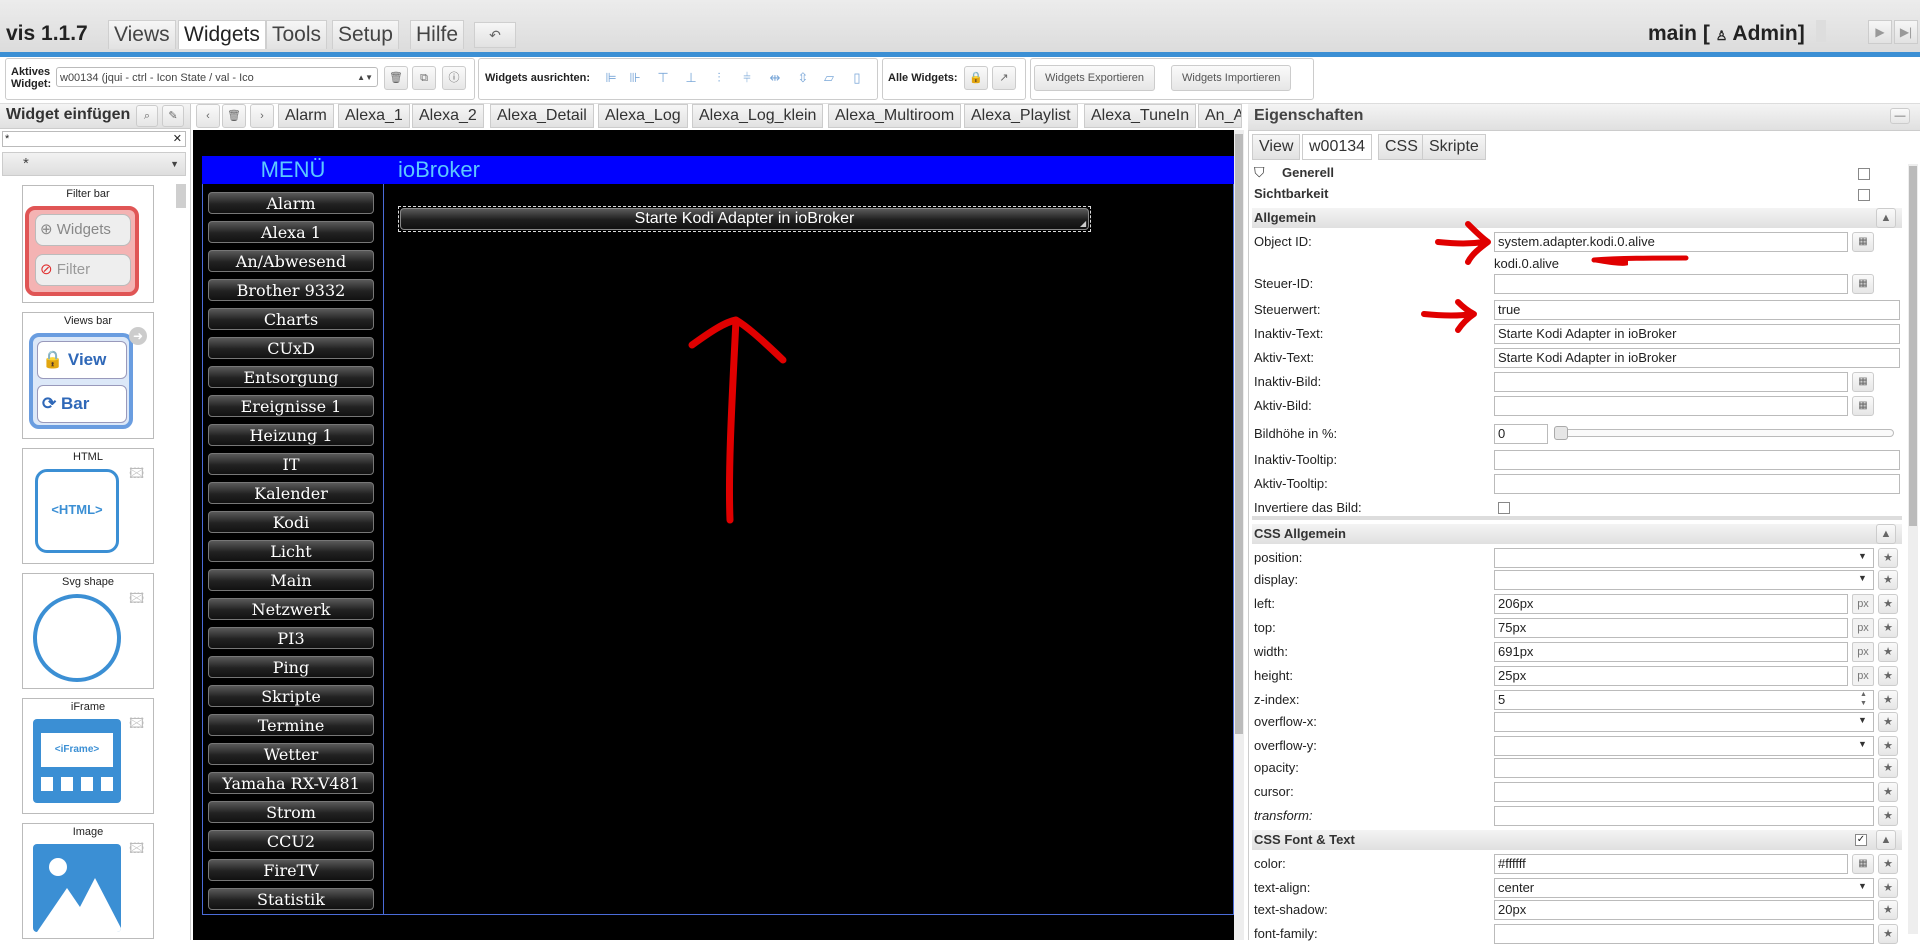 The width and height of the screenshot is (1920, 944). What do you see at coordinates (1684, 746) in the screenshot?
I see `prop-input-overflow-y` at bounding box center [1684, 746].